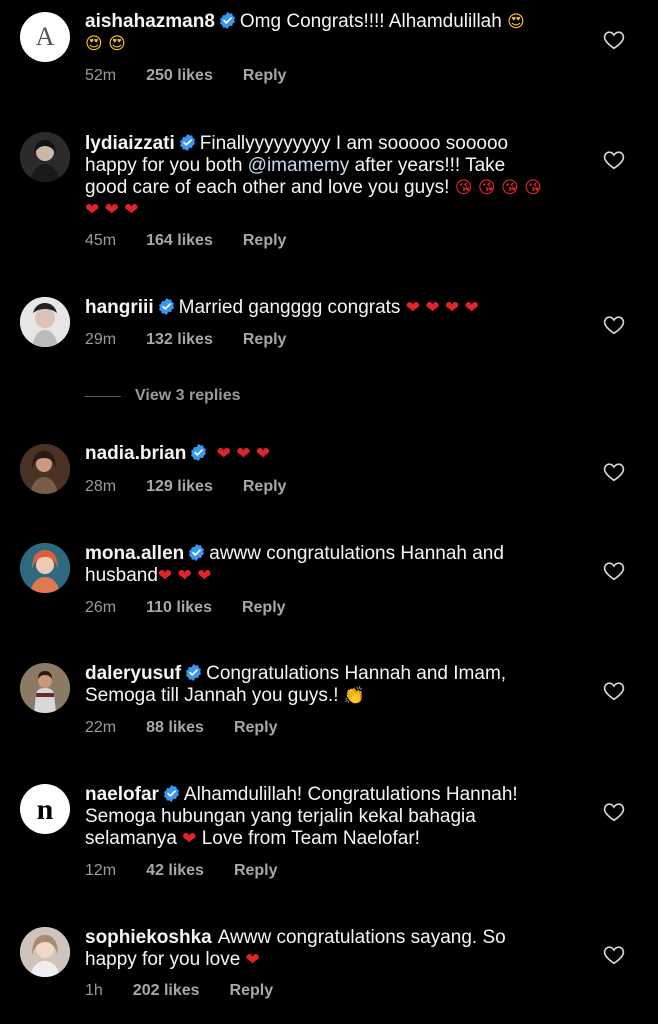  Describe the element at coordinates (179, 608) in the screenshot. I see `likes-count: 110 likes` at that location.